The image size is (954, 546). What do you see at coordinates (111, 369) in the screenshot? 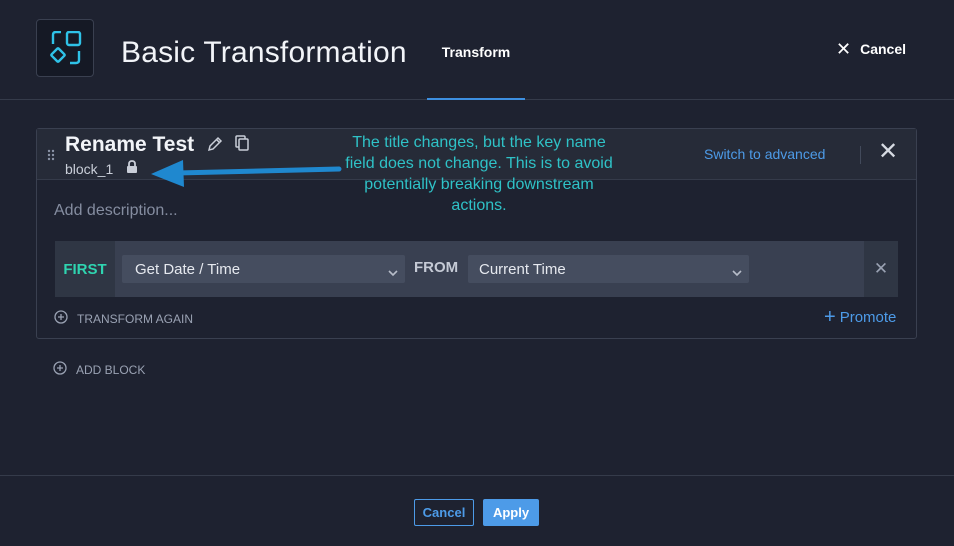
I see `add-block-label: ADD BLOCK` at bounding box center [111, 369].